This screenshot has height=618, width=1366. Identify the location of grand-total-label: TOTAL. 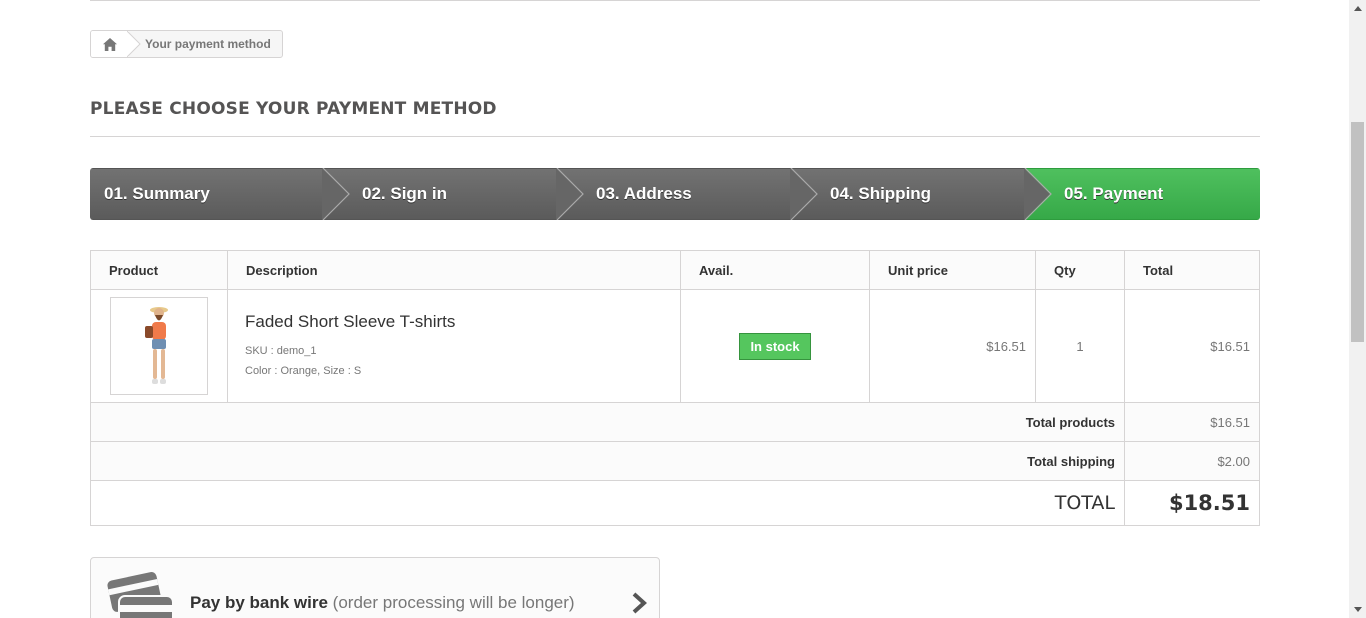
(607, 503).